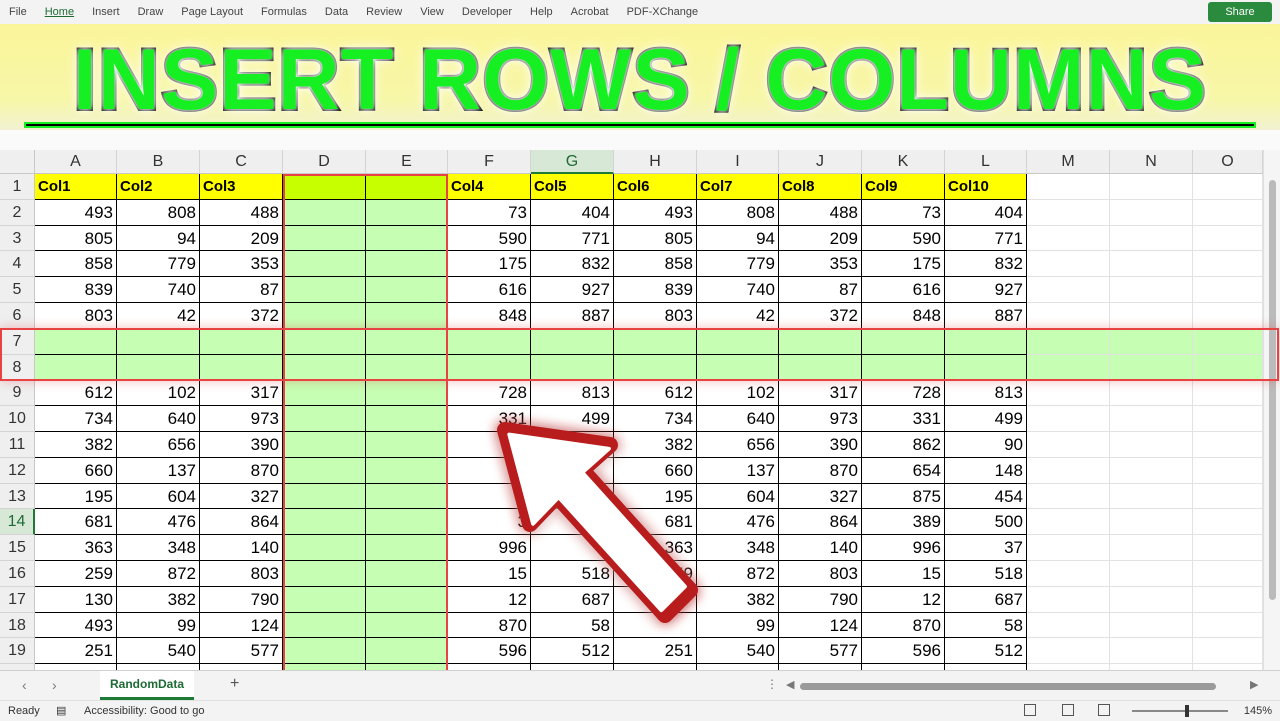  Describe the element at coordinates (738, 445) in the screenshot. I see `cell-i11: 656` at that location.